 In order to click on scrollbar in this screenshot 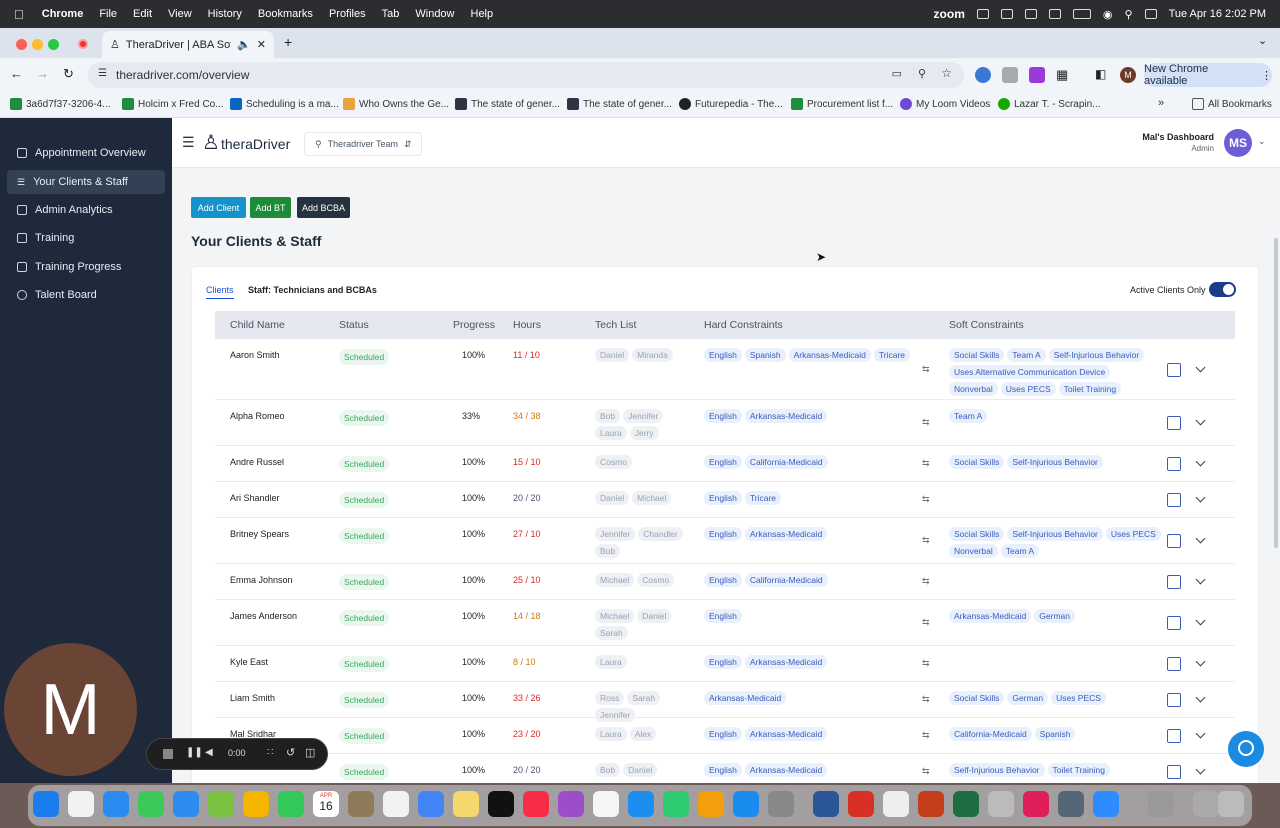, I will do `click(1276, 393)`.